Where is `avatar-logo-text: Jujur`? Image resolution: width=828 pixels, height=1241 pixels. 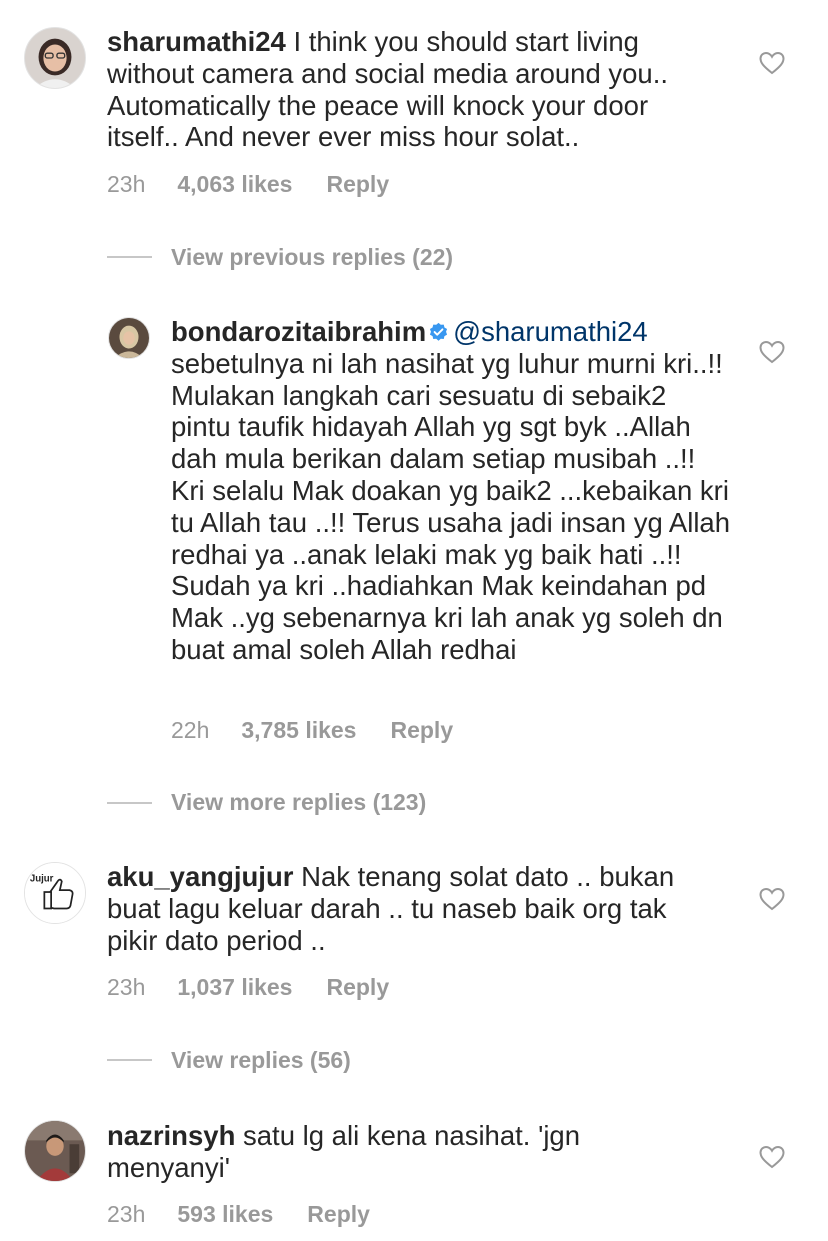
avatar-logo-text: Jujur is located at coordinates (42, 878).